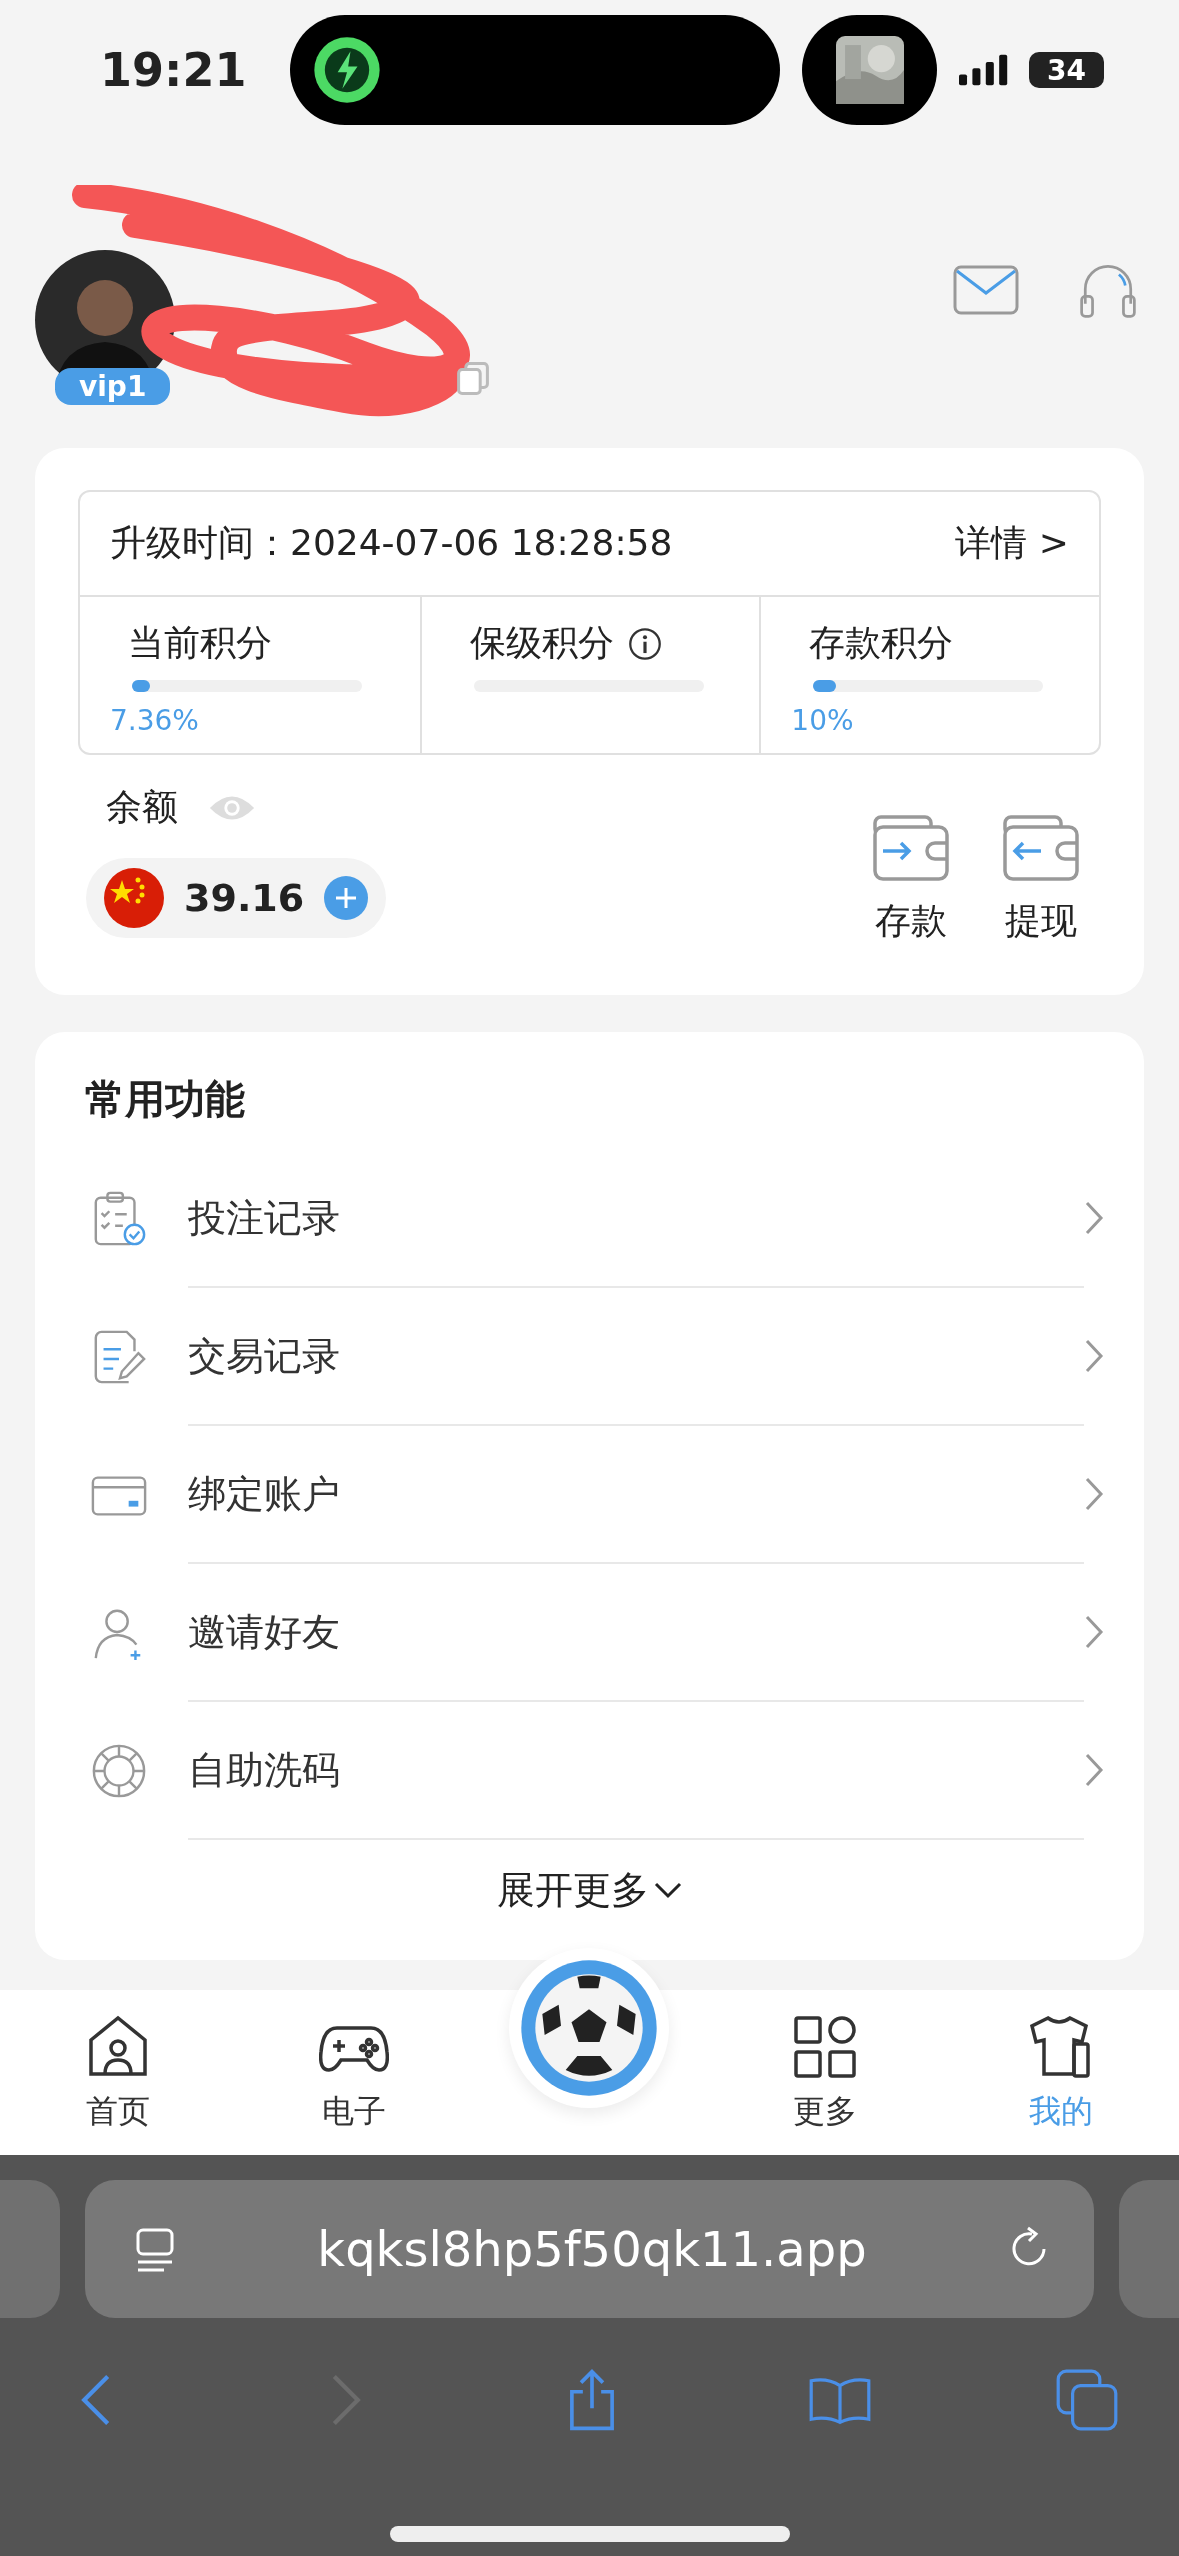 The image size is (1179, 2556). I want to click on signal-icon, so click(984, 70).